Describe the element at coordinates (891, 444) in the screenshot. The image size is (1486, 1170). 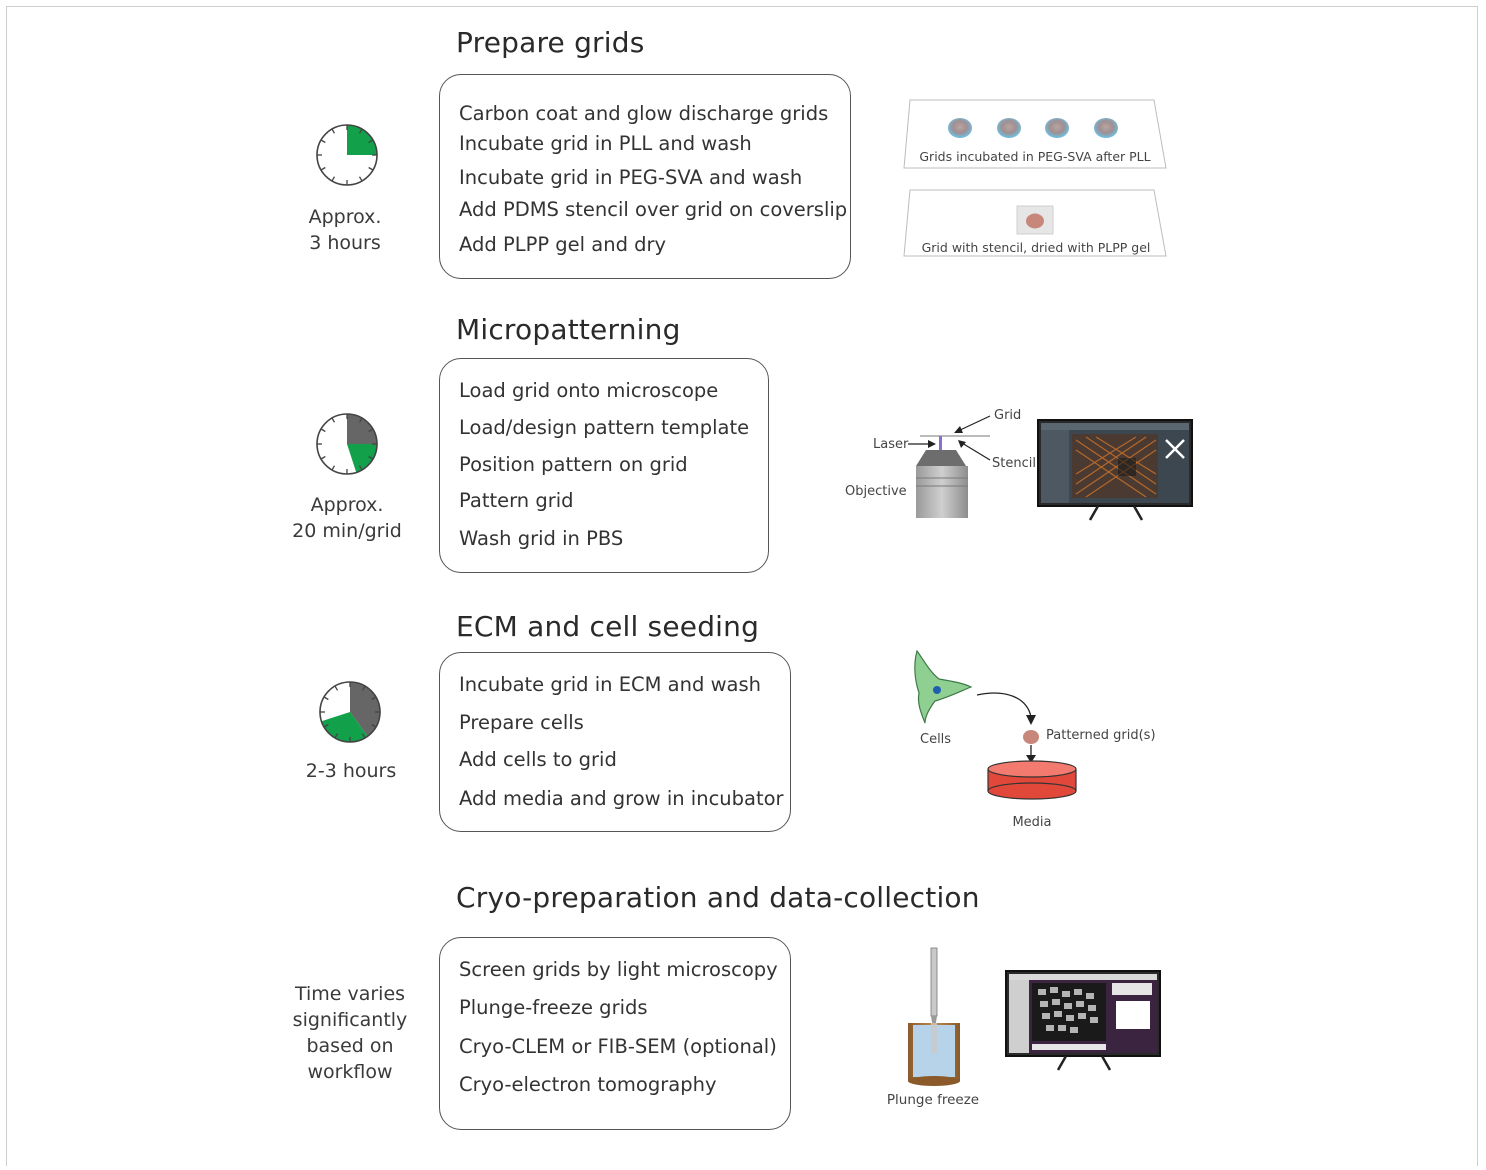
I see `label-laser: Laser` at that location.